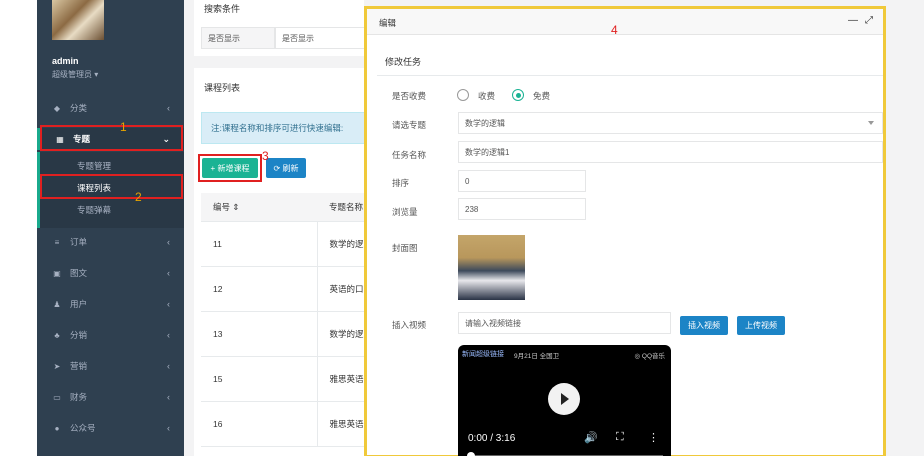 The image size is (924, 456). What do you see at coordinates (65, 61) in the screenshot?
I see `user-name: admin` at bounding box center [65, 61].